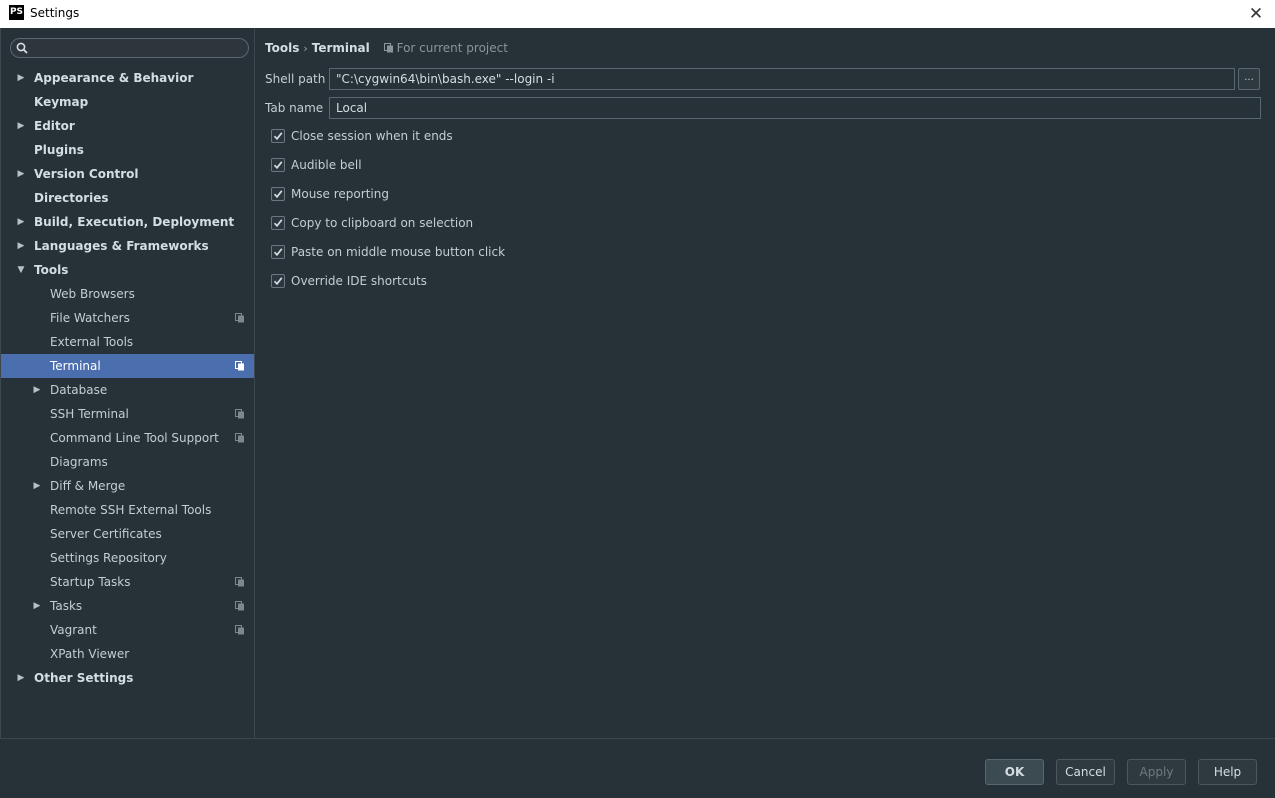 This screenshot has width=1275, height=798. Describe the element at coordinates (398, 252) in the screenshot. I see `checkbox-label: Paste on middle mouse button click` at that location.